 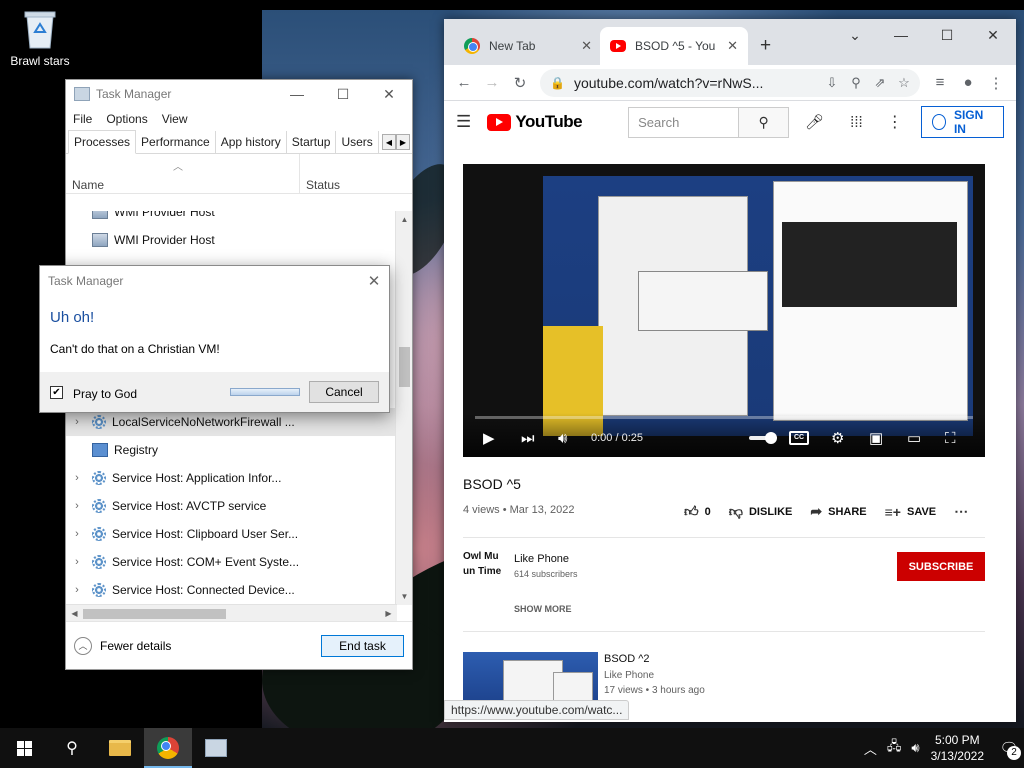 What do you see at coordinates (674, 46) in the screenshot?
I see `browser-tab-youtube: BSOD ^5 - You ✕` at bounding box center [674, 46].